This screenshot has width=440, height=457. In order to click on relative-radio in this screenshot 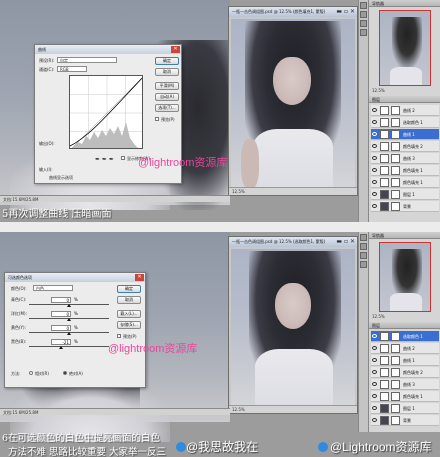, I will do `click(31, 373)`.